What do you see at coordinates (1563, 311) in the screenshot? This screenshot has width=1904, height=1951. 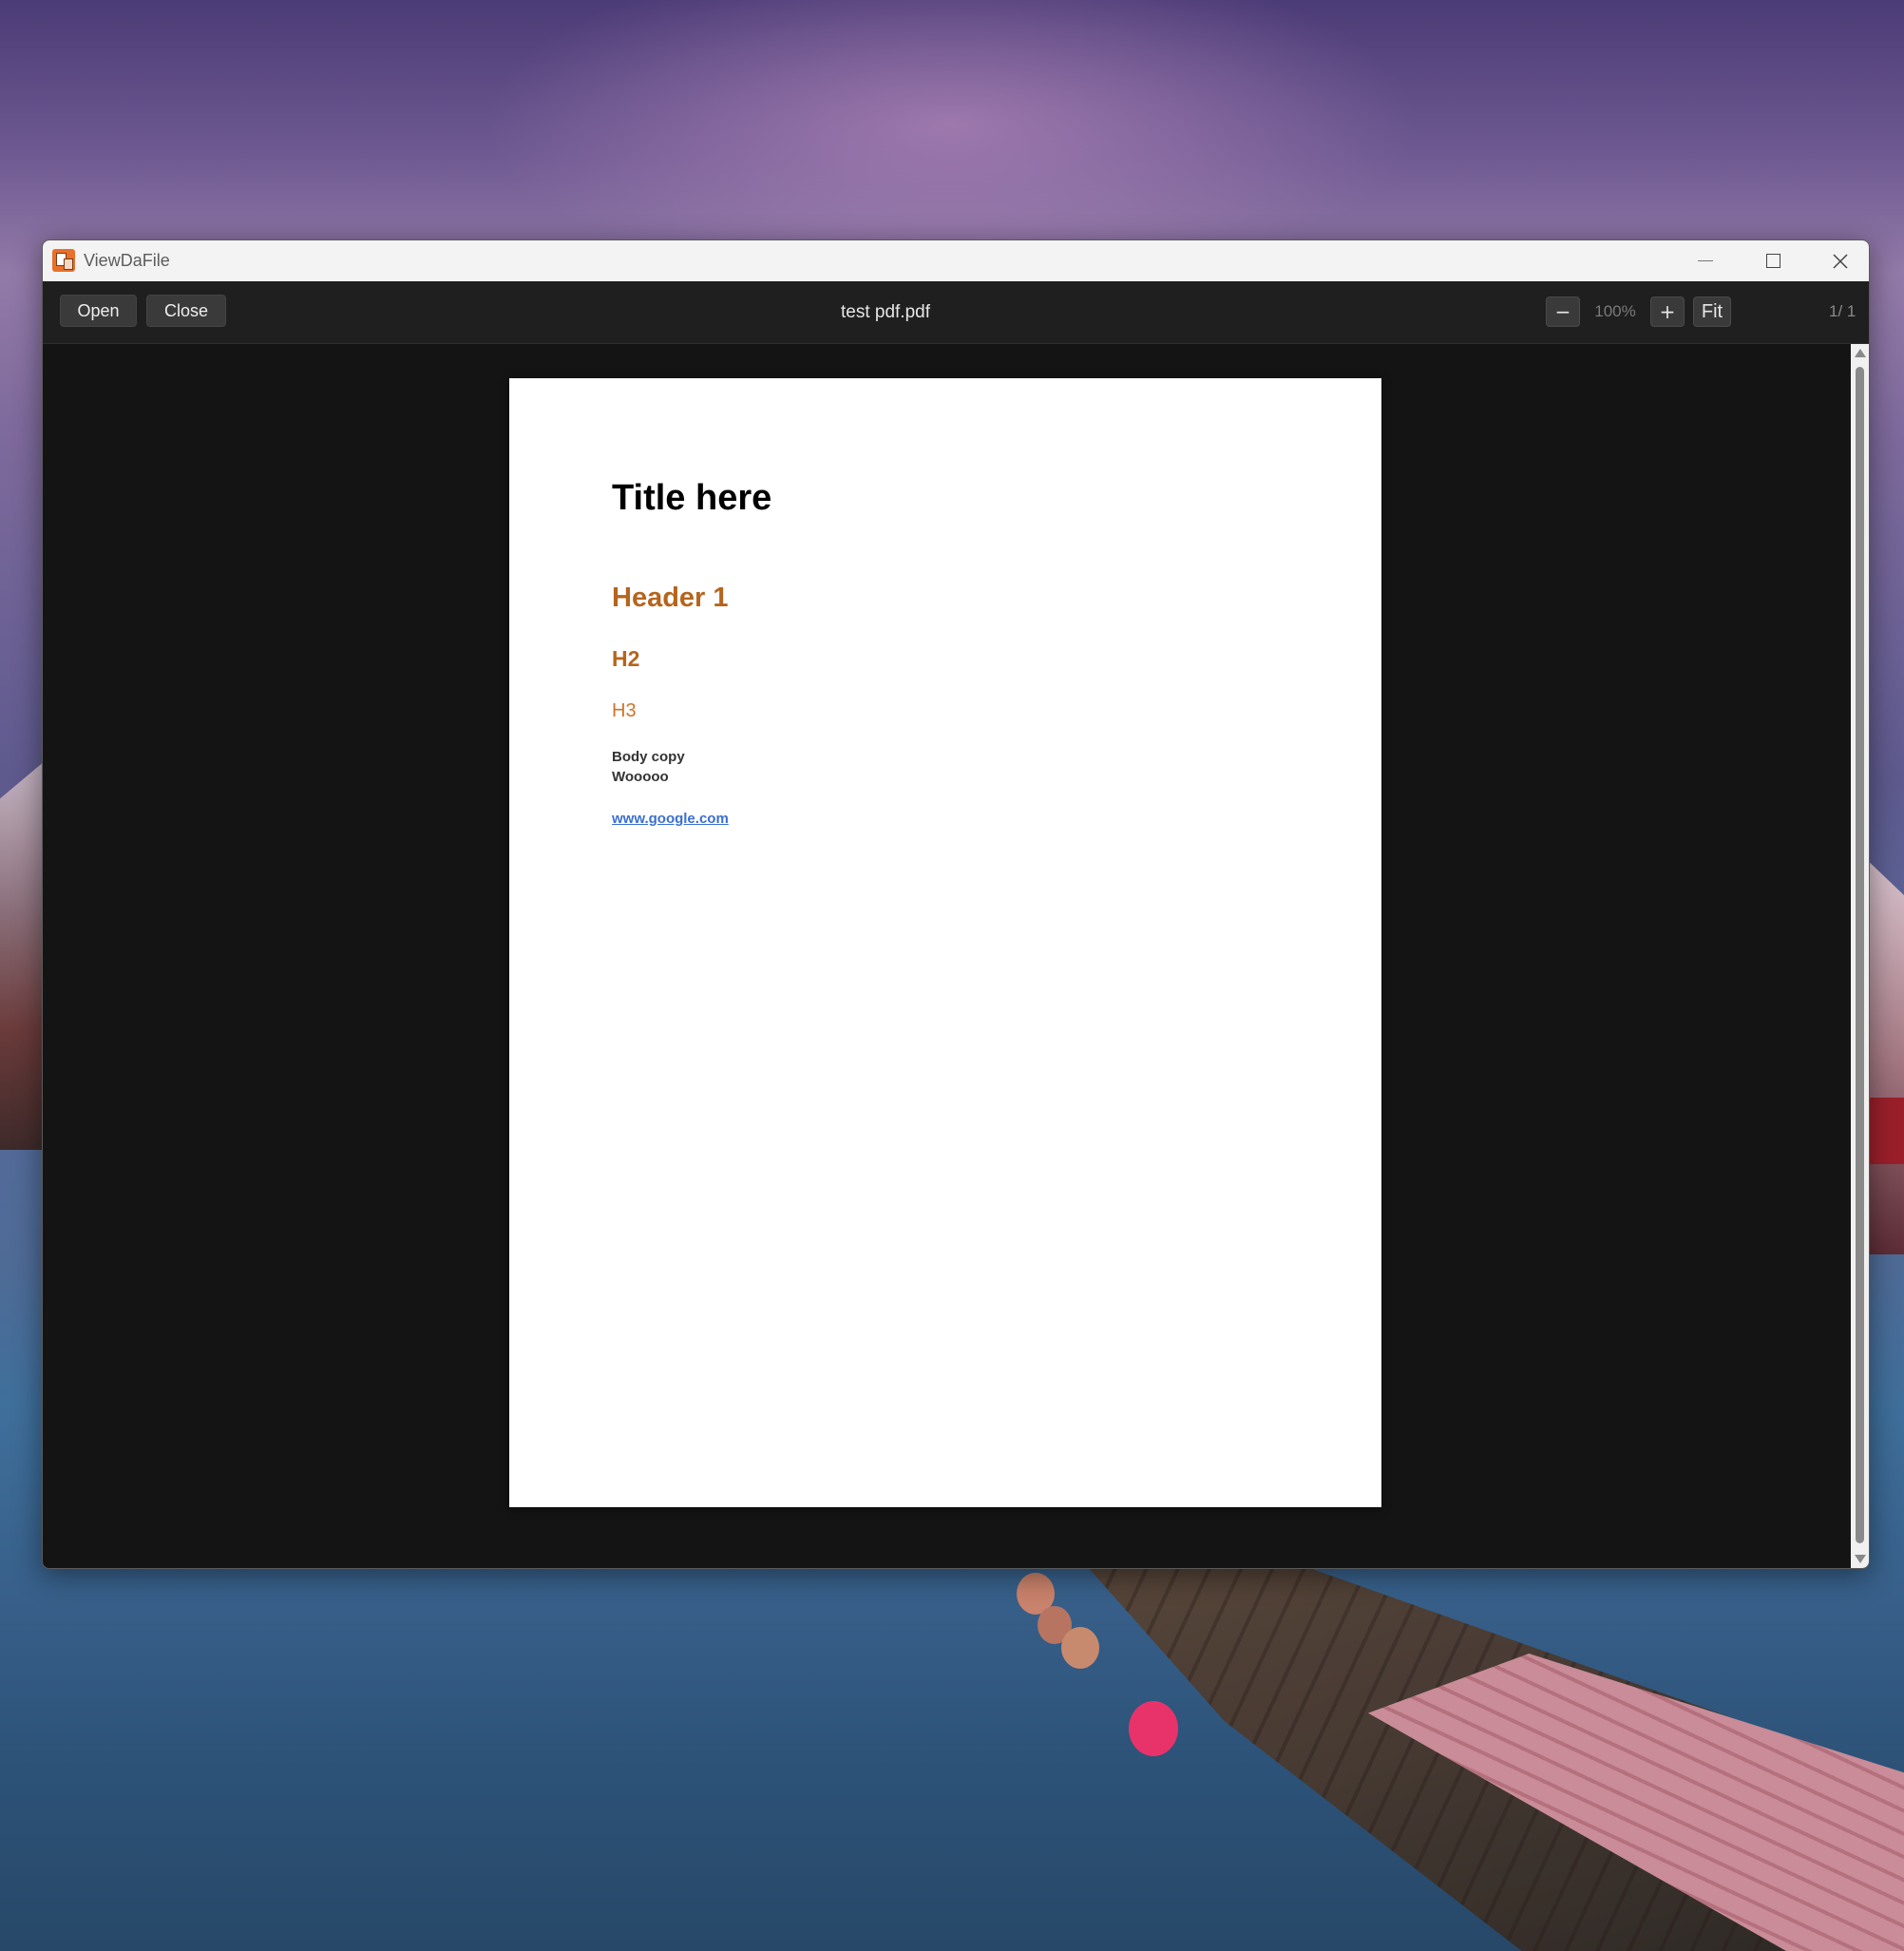 I see `zoom-out-button: −` at bounding box center [1563, 311].